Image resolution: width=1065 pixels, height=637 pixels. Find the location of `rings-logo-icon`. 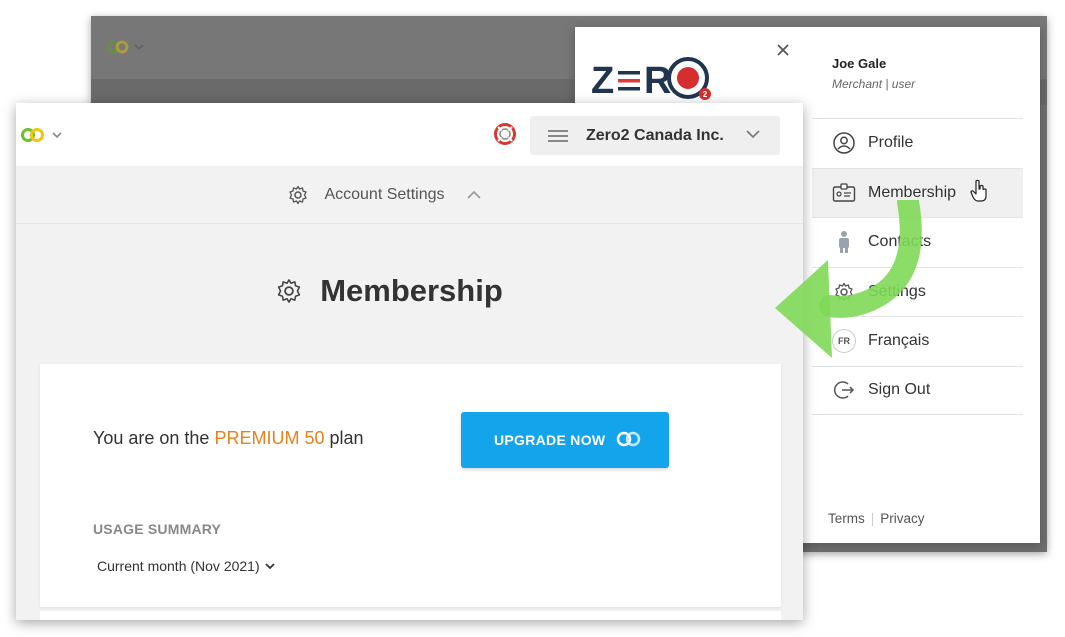

rings-logo-icon is located at coordinates (628, 439).